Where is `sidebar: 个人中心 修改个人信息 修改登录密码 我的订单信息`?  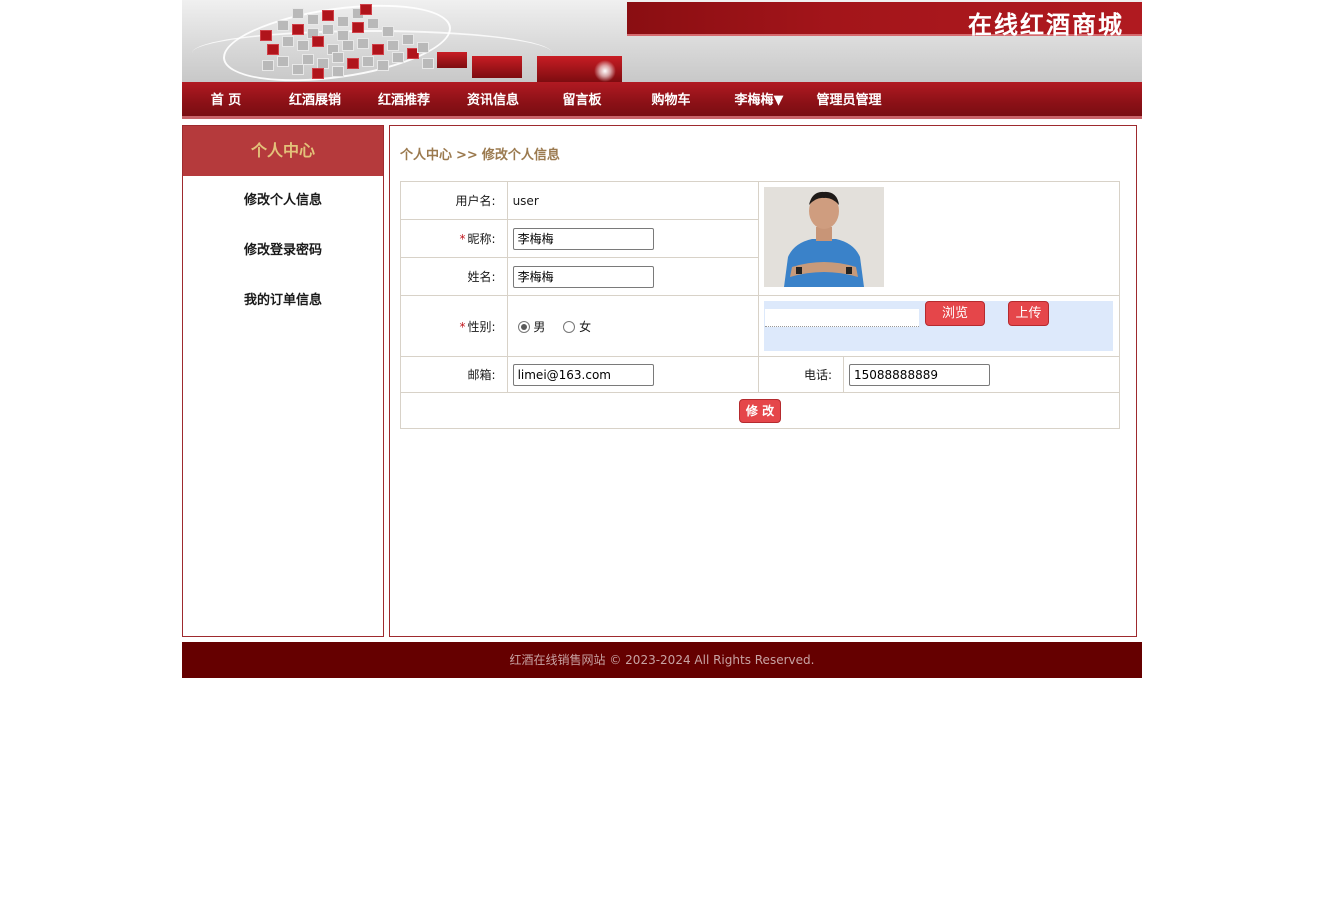
sidebar: 个人中心 修改个人信息 修改登录密码 我的订单信息 is located at coordinates (283, 381).